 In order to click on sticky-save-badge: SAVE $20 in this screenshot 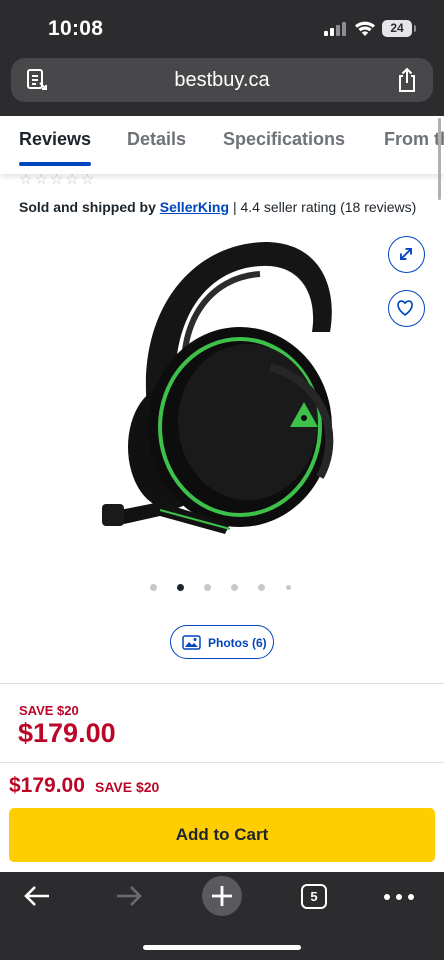, I will do `click(127, 787)`.